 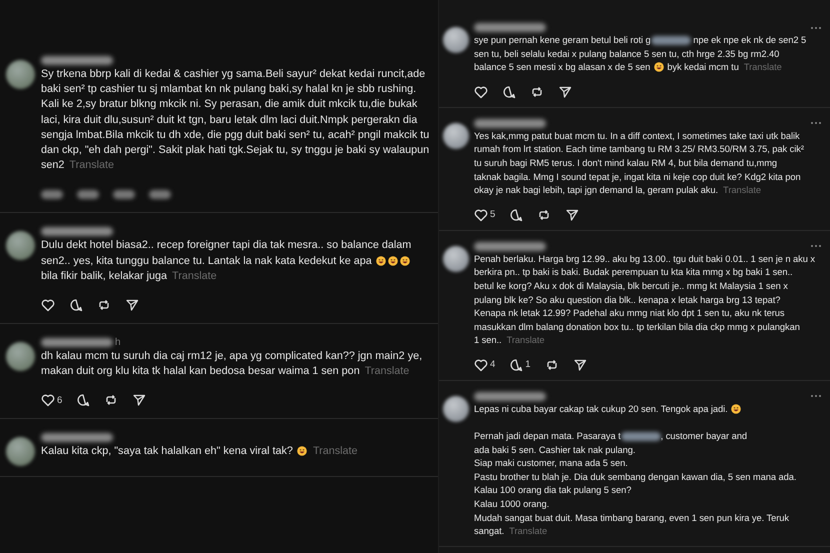 I want to click on comment-text: Kalau kita ckp, "saya tak halalkan eh" kena viral tak? Translate, so click(x=200, y=452).